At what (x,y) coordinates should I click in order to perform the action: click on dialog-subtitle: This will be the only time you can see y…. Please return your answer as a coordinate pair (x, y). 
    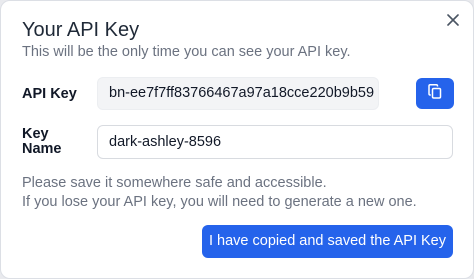
    Looking at the image, I should click on (186, 52).